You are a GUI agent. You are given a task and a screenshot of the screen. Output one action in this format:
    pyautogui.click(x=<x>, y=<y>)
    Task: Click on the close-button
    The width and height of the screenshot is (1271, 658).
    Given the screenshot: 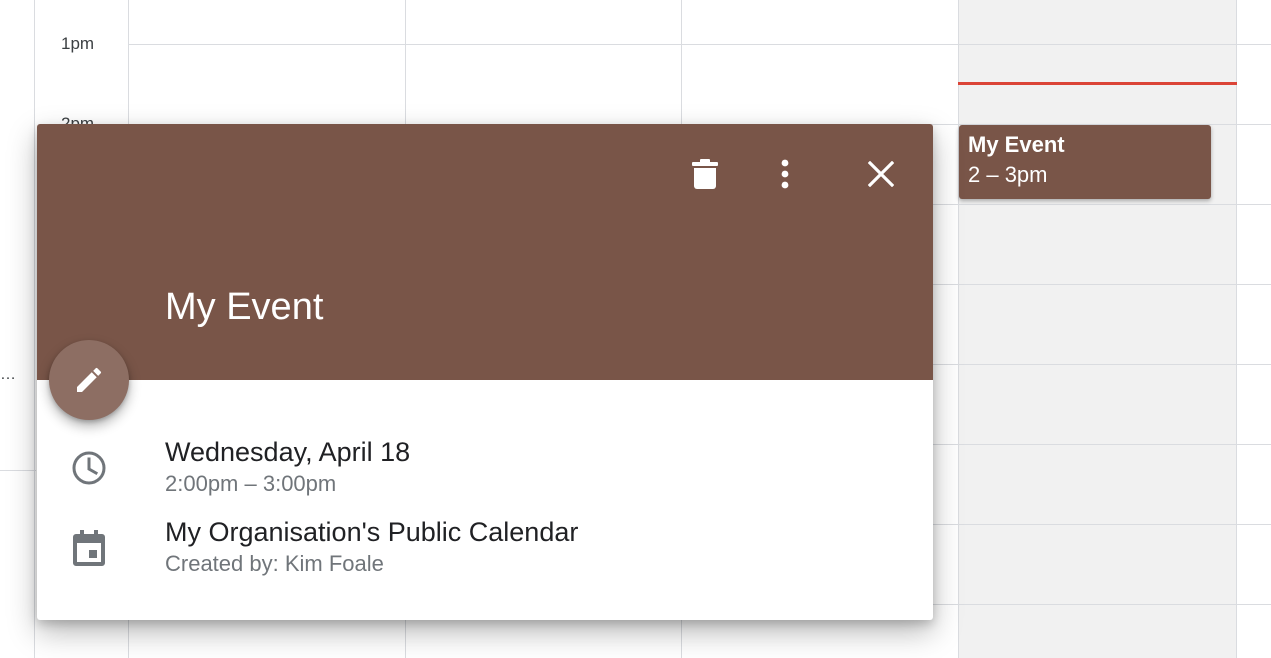 What is the action you would take?
    pyautogui.click(x=881, y=174)
    